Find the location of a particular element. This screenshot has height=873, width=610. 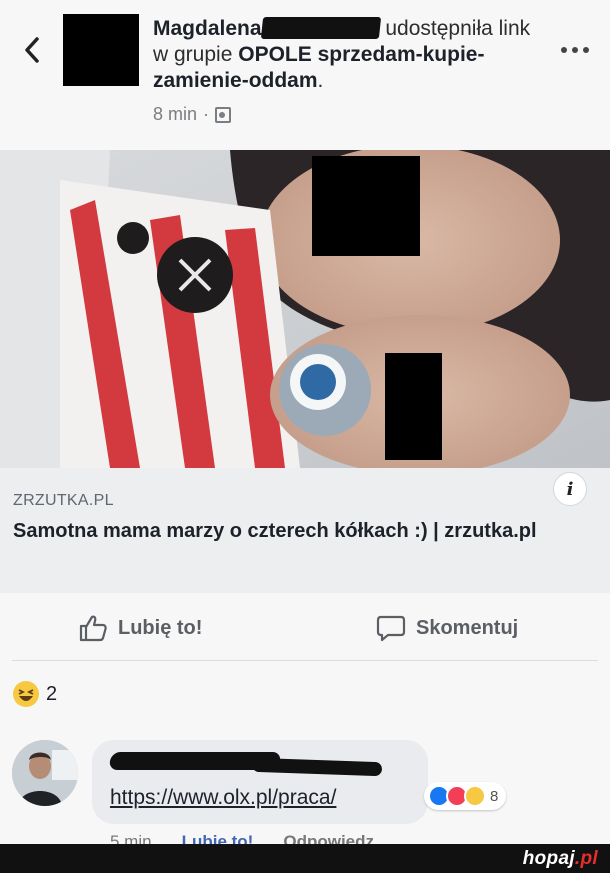

post-meta: 8 min · is located at coordinates (192, 114).